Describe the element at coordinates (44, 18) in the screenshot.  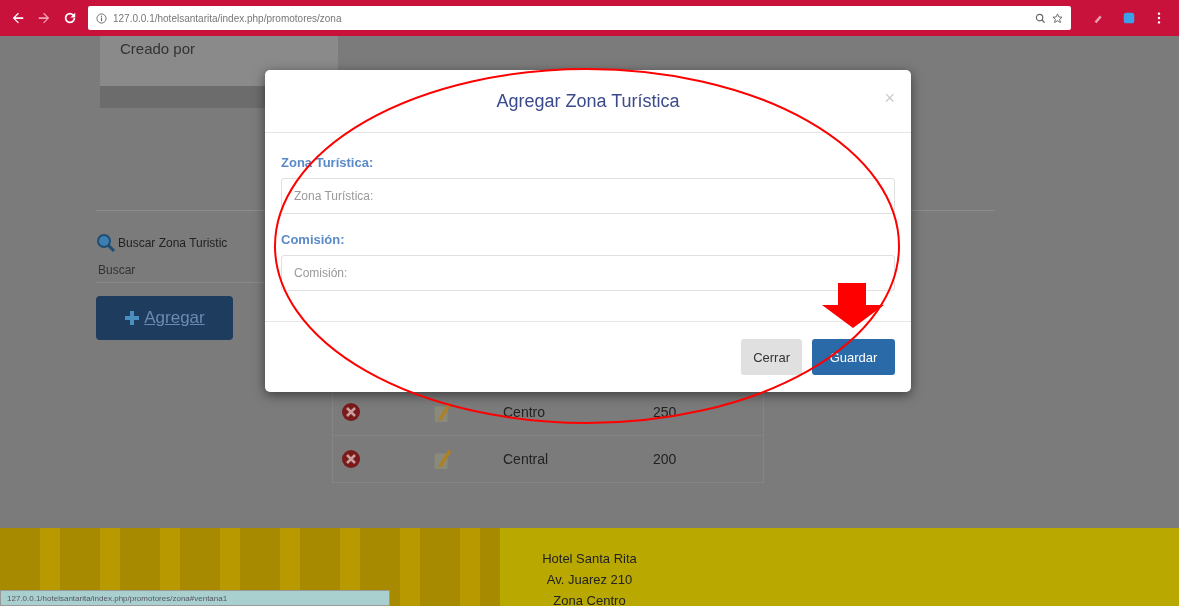
I see `forward-icon` at that location.